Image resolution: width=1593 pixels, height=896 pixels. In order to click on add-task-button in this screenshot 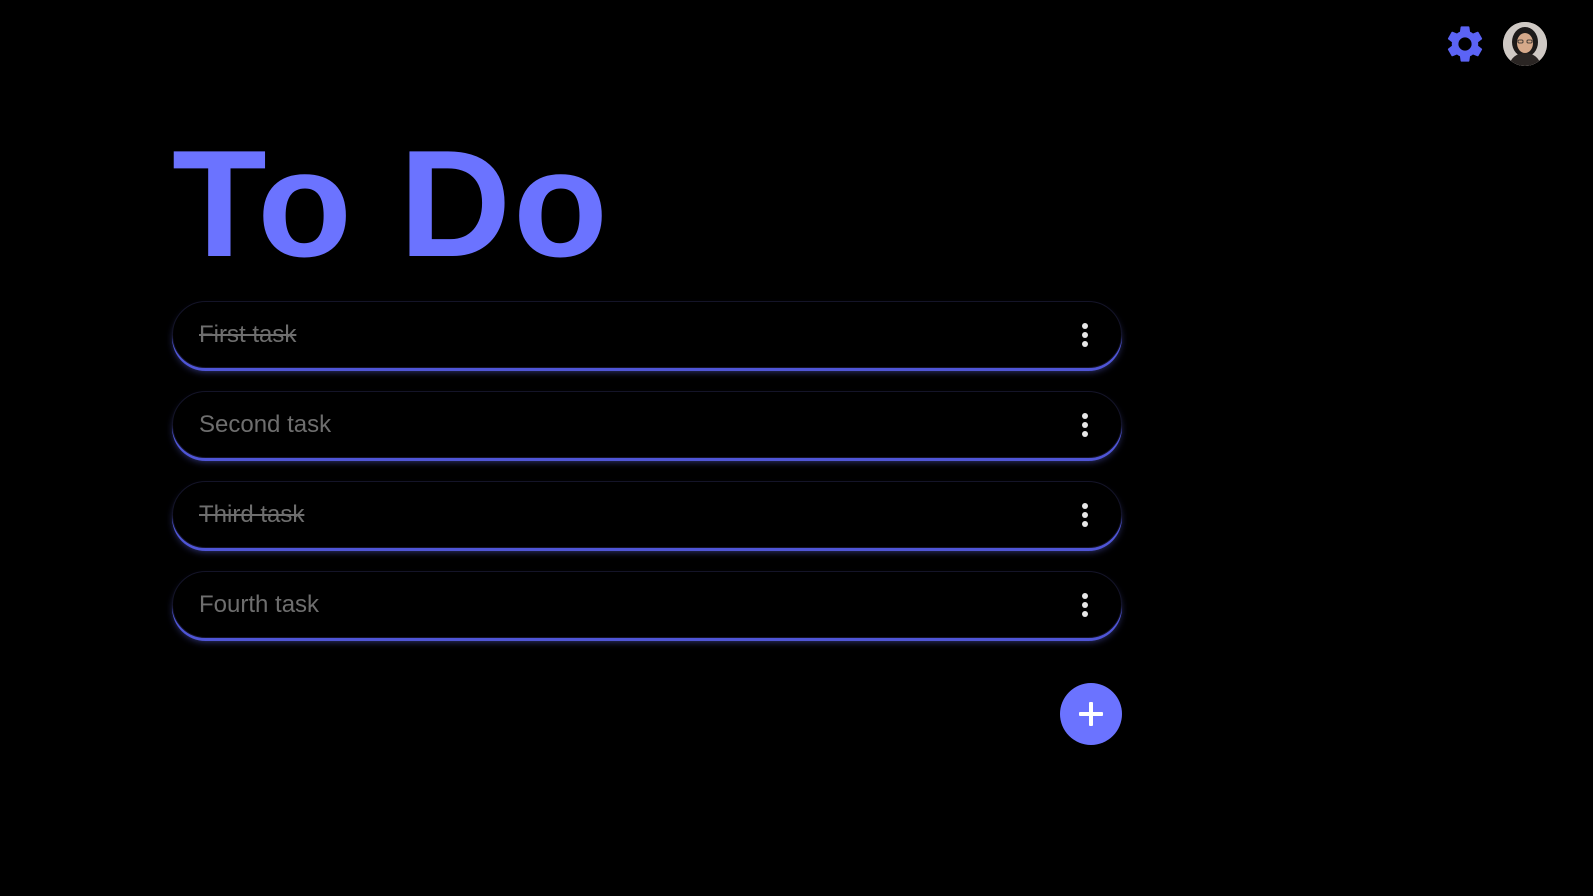, I will do `click(1091, 714)`.